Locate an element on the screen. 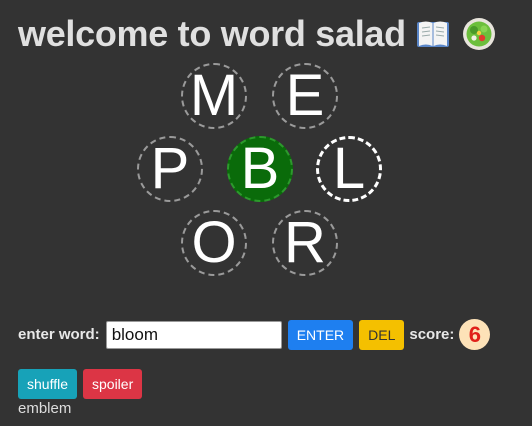 Image resolution: width=532 pixels, height=426 pixels. found-word: emblem is located at coordinates (45, 408).